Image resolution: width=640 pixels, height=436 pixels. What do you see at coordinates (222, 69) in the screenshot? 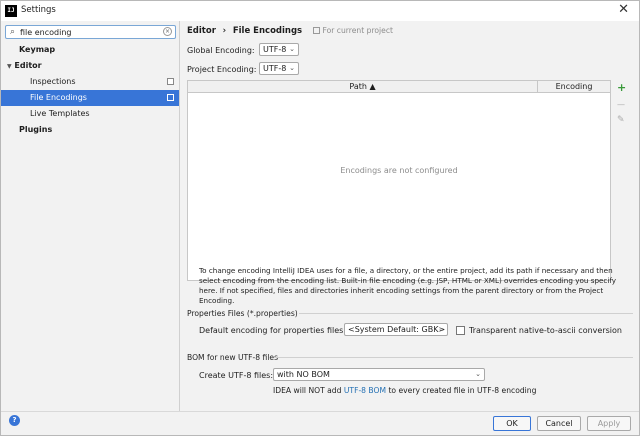
I see `project-encoding-label: Project Encoding:` at bounding box center [222, 69].